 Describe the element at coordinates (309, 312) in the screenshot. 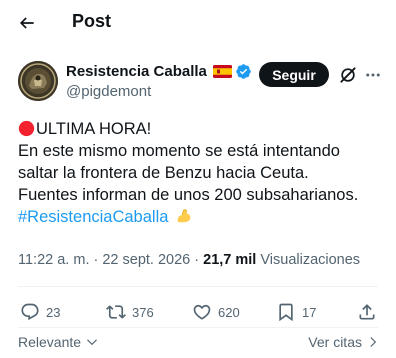

I see `bookmark-count: 17` at that location.